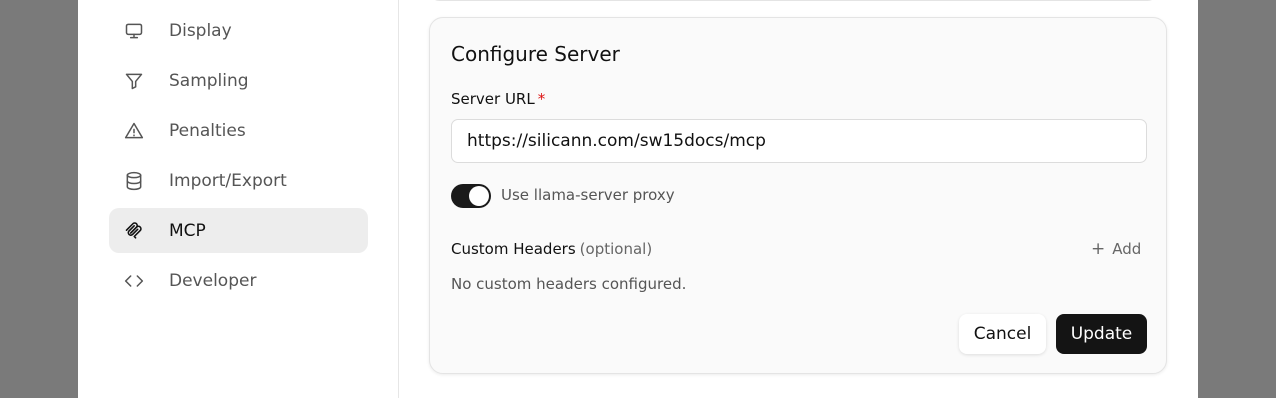  Describe the element at coordinates (493, 99) in the screenshot. I see `server-url-label-text: Server URL` at that location.